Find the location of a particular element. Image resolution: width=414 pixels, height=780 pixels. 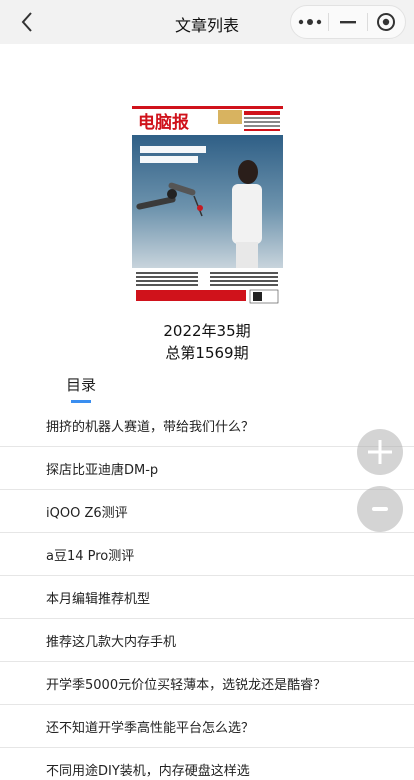

toc-heading: 目录 is located at coordinates (81, 385).